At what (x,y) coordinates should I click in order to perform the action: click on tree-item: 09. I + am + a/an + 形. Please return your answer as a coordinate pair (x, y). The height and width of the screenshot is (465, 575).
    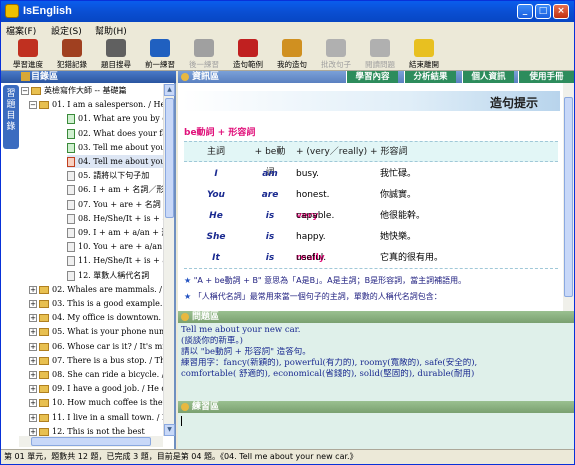
    Looking at the image, I should click on (115, 232).